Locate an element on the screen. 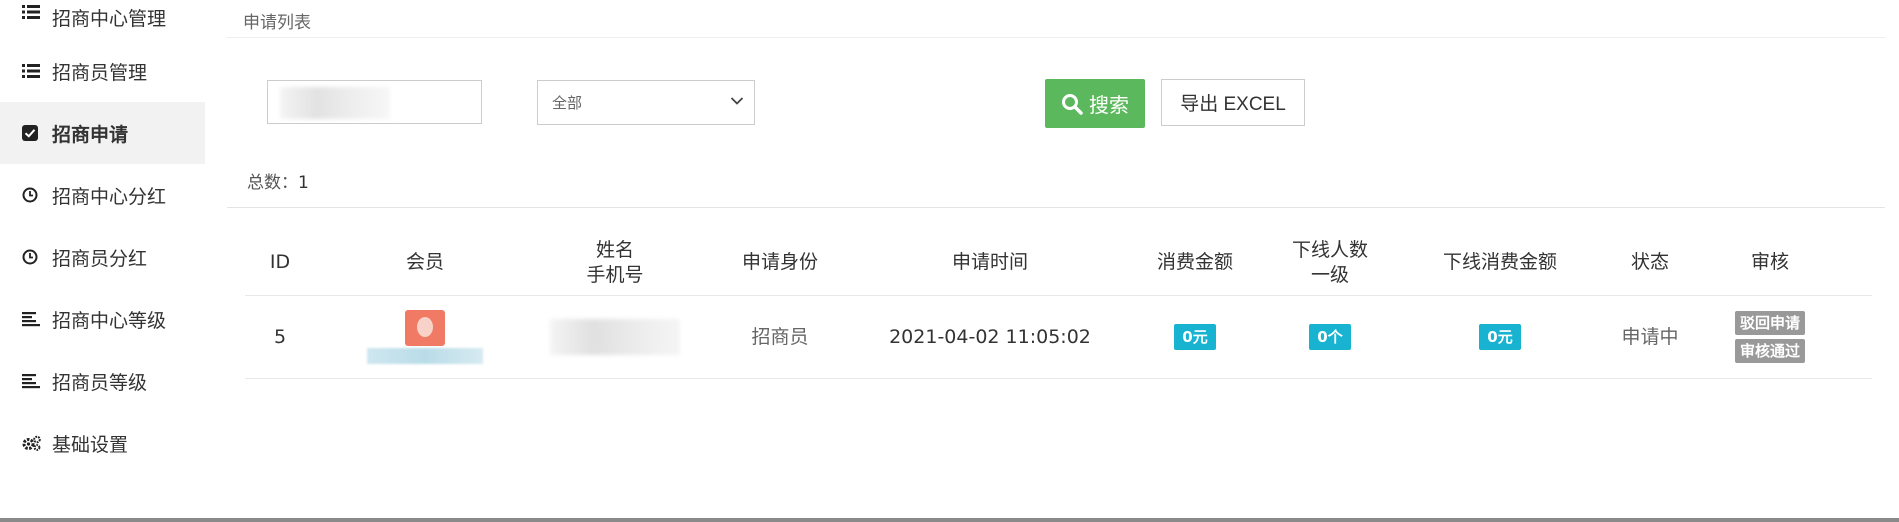 The image size is (1899, 522). sidebar-item-recruiter-dividend: 招商员分红 is located at coordinates (102, 257).